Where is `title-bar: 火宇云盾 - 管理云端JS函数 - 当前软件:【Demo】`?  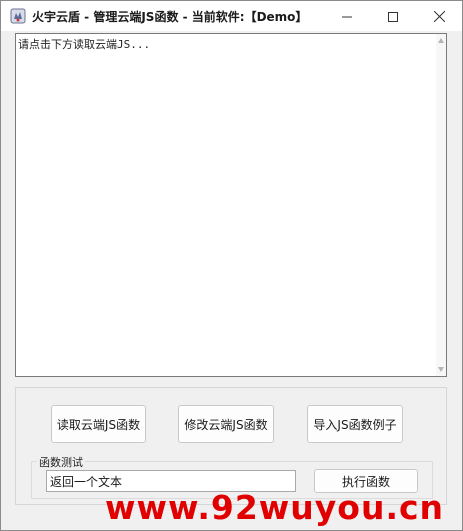
title-bar: 火宇云盾 - 管理云端JS函数 - 当前软件:【Demo】 is located at coordinates (231, 16).